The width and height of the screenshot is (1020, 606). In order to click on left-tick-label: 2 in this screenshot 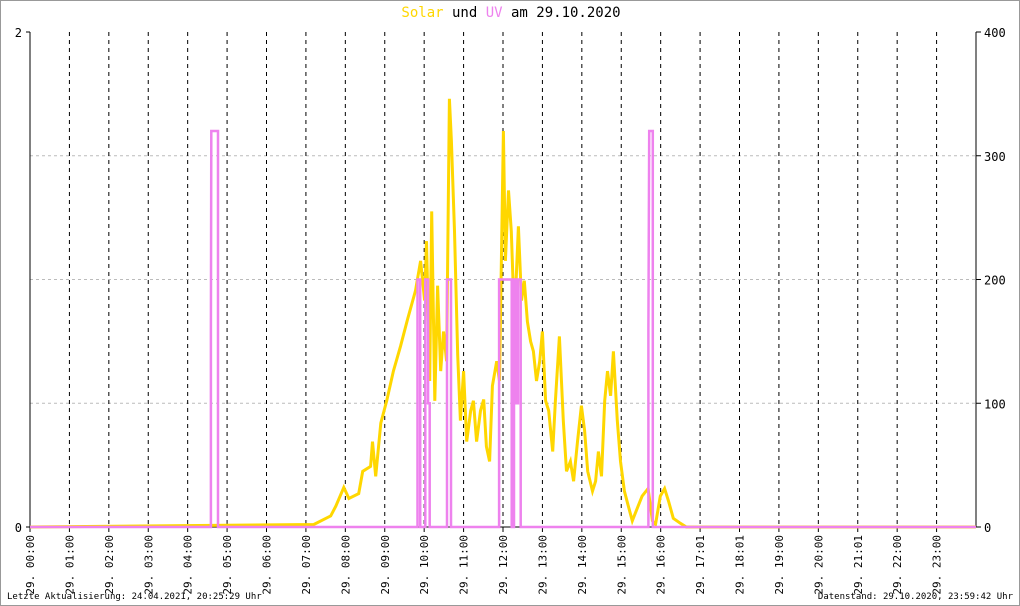, I will do `click(18, 33)`.